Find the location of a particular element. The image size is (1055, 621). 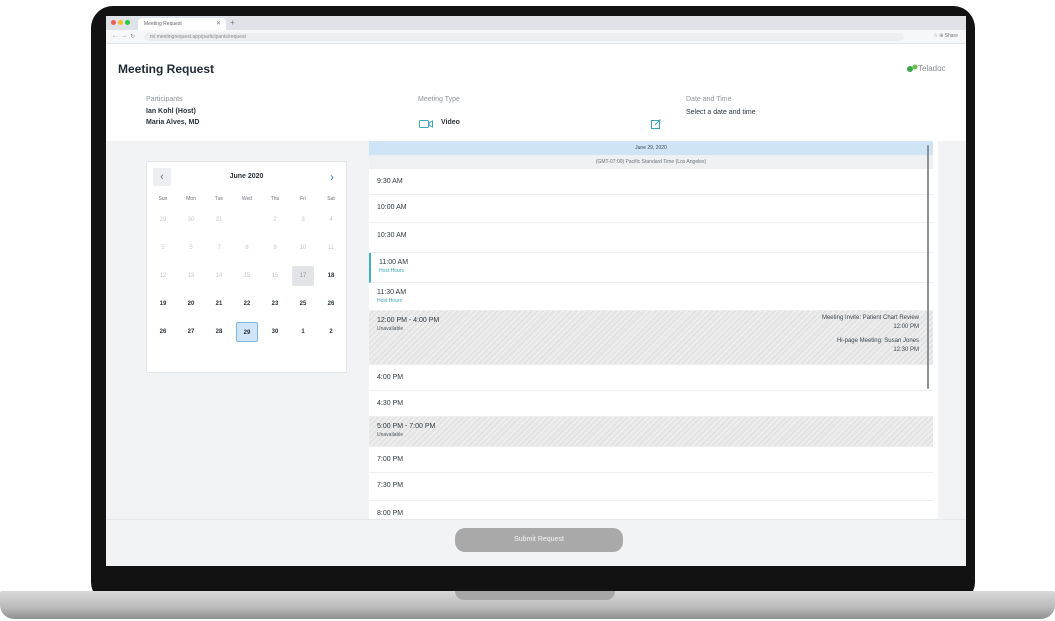

footer-bar: Submit Request is located at coordinates (536, 542).